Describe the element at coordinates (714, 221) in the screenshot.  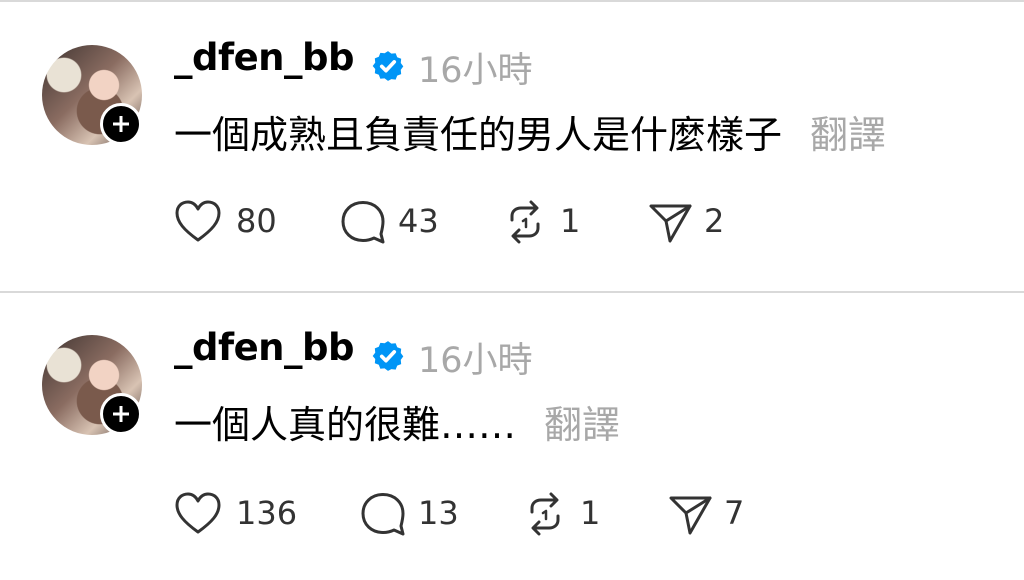
I see `share-count: 2` at that location.